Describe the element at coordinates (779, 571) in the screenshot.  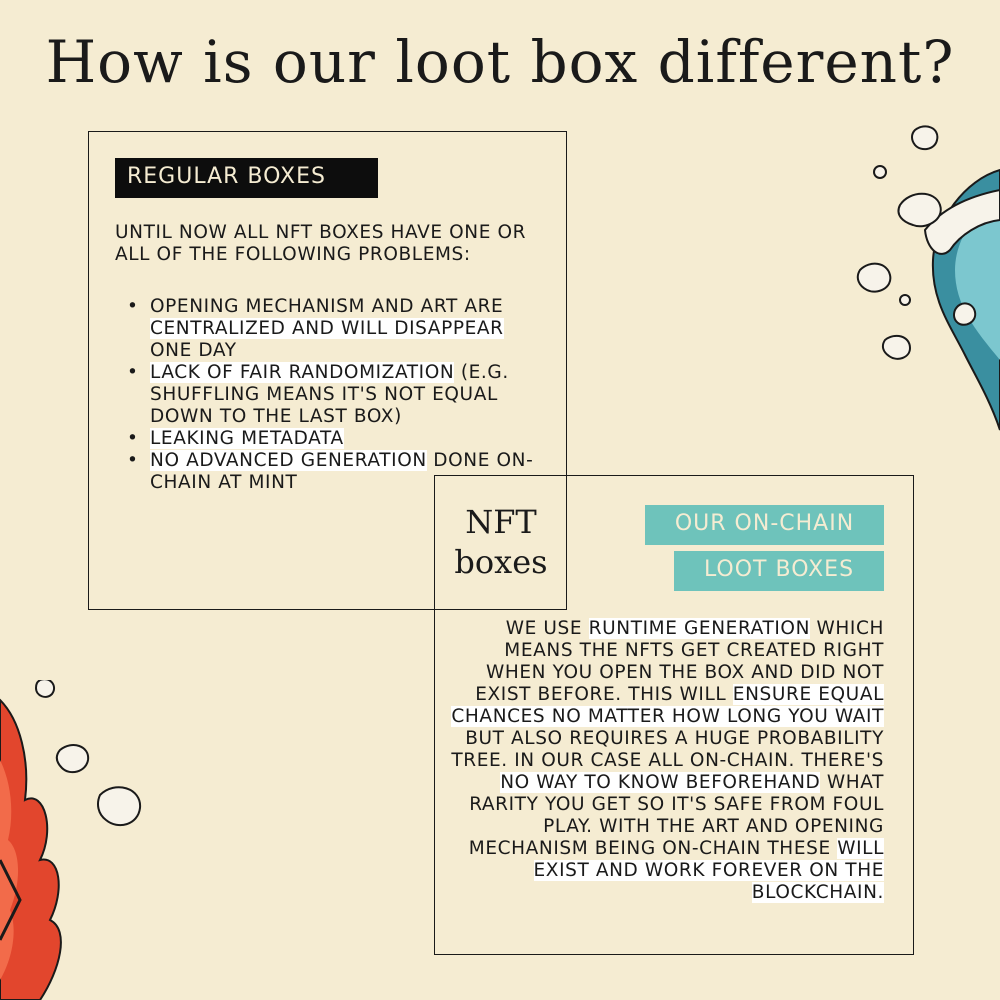
I see `onchain-tag-line2: LOOT BOXES` at that location.